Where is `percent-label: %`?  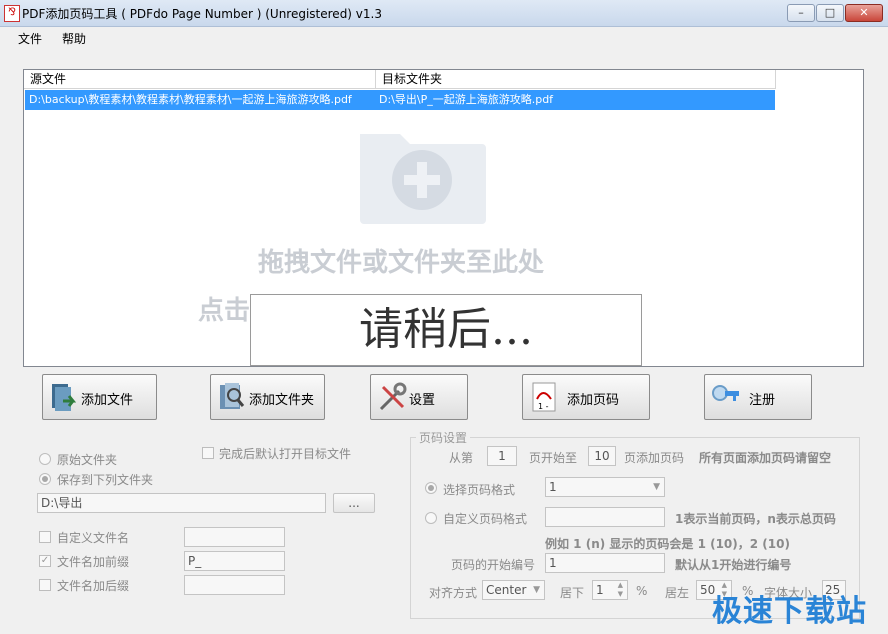
percent-label: % is located at coordinates (642, 591).